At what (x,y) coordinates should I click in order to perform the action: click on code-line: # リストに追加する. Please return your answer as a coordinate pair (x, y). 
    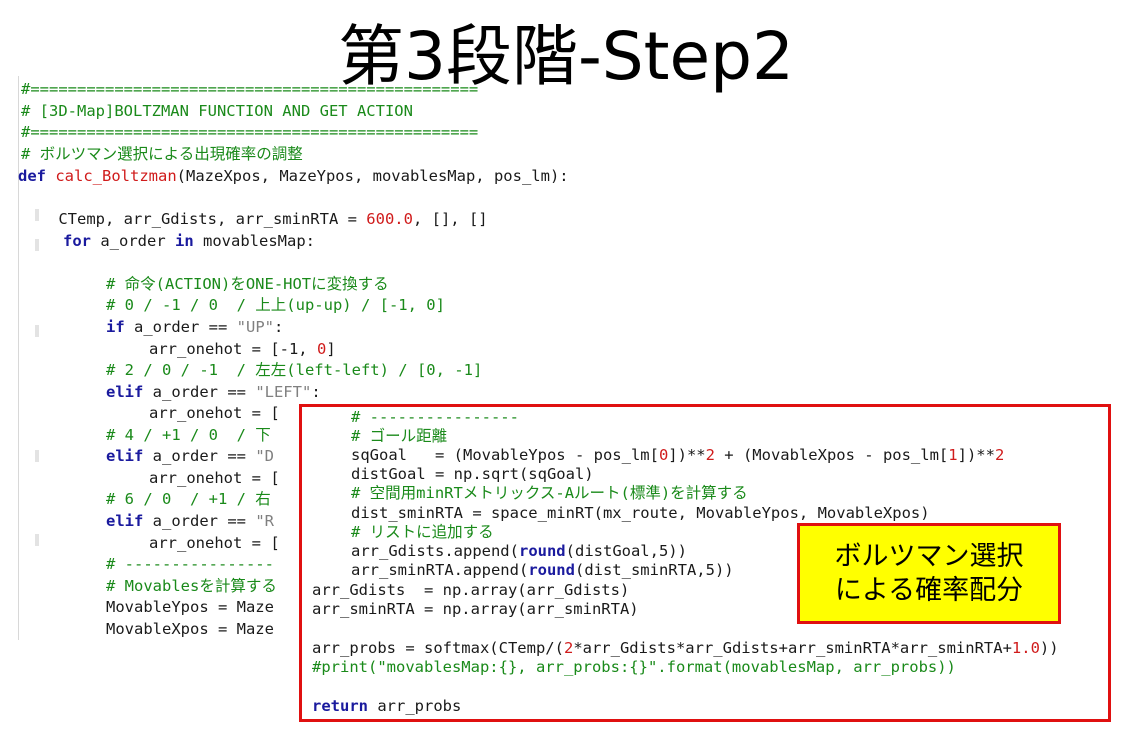
    Looking at the image, I should click on (422, 532).